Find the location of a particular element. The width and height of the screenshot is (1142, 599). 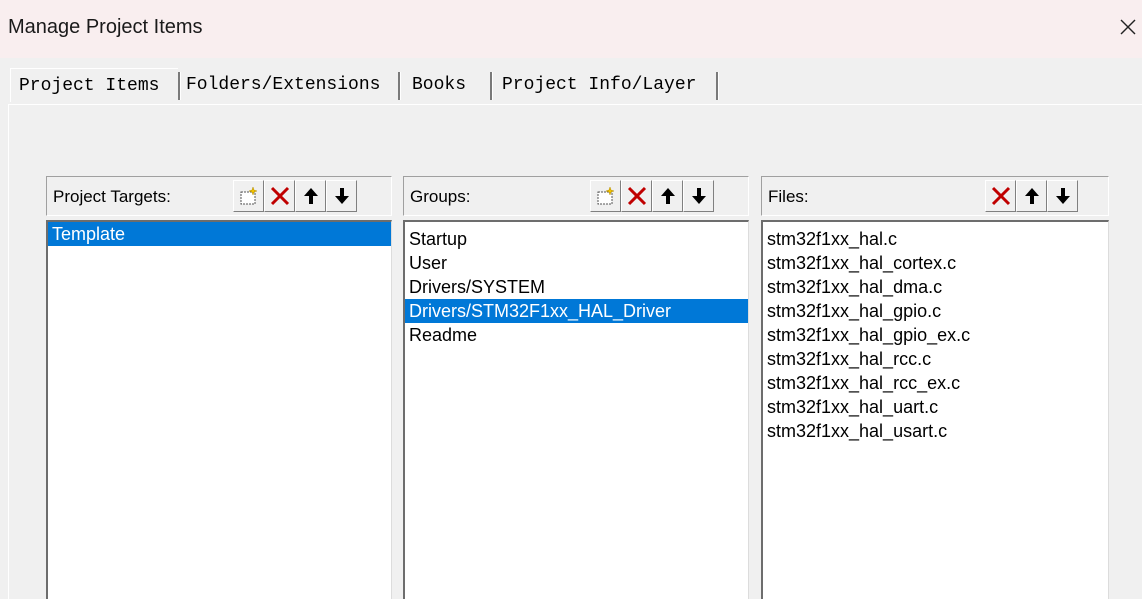

move-file-down-button is located at coordinates (1062, 196).